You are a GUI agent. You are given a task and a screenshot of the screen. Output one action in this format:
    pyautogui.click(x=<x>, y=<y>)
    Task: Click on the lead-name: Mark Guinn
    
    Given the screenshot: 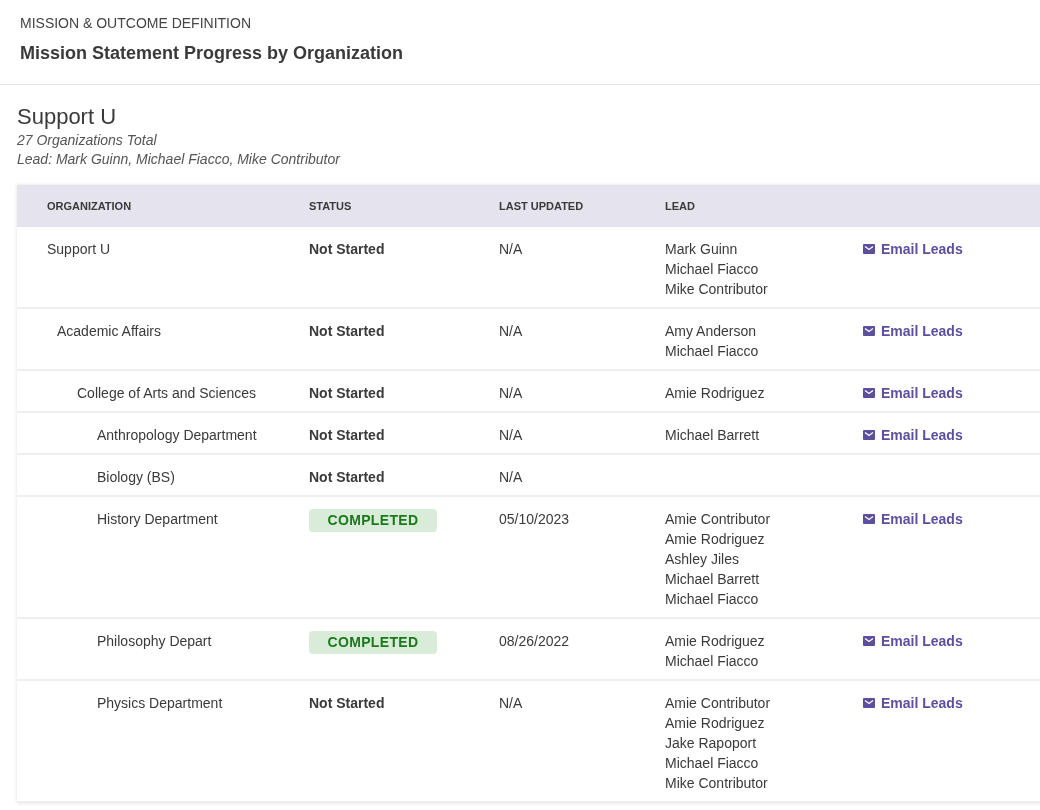 What is the action you would take?
    pyautogui.click(x=702, y=249)
    